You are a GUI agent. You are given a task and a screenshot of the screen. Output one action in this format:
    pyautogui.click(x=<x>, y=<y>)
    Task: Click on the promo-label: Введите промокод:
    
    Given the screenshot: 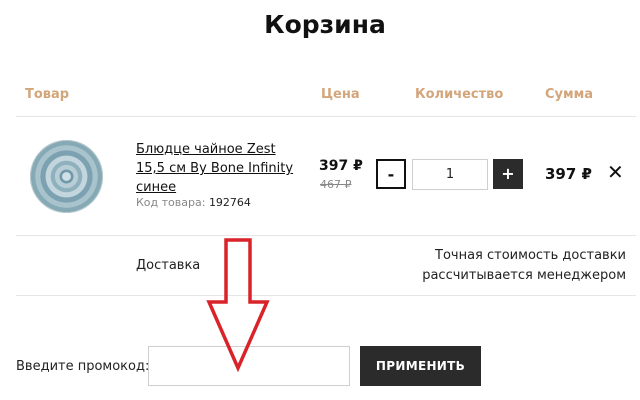 What is the action you would take?
    pyautogui.click(x=83, y=366)
    